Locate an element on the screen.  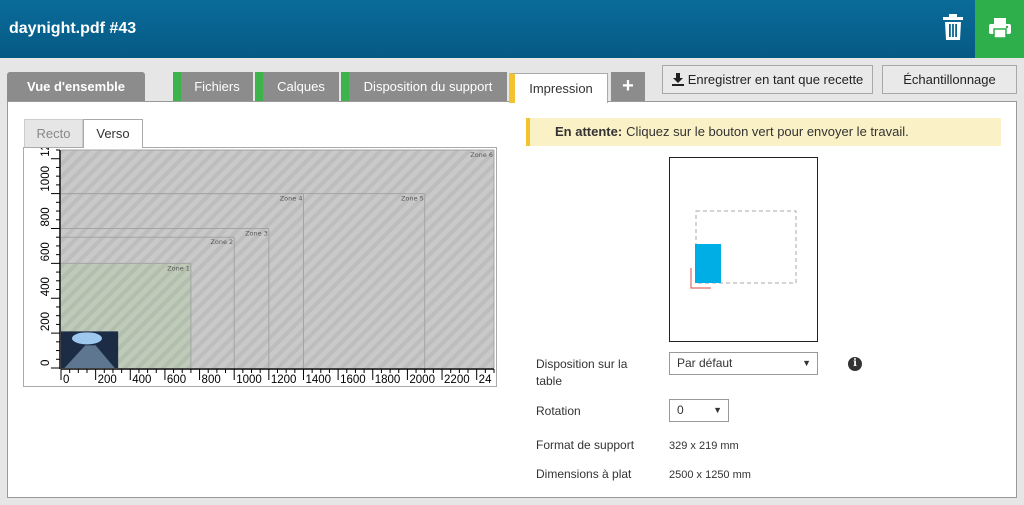
y-tick-label: 1000 is located at coordinates (46, 179).